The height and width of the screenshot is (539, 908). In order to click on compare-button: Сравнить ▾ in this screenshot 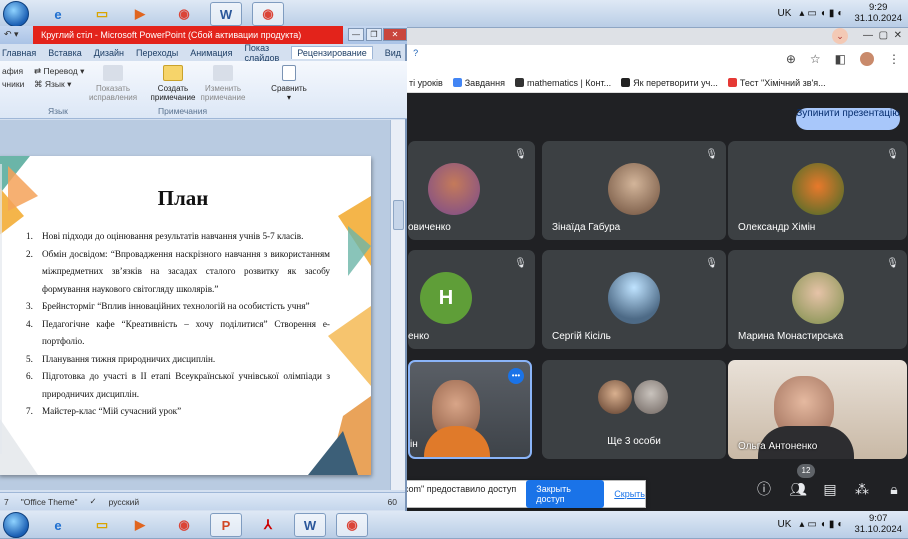, I will do `click(289, 83)`.